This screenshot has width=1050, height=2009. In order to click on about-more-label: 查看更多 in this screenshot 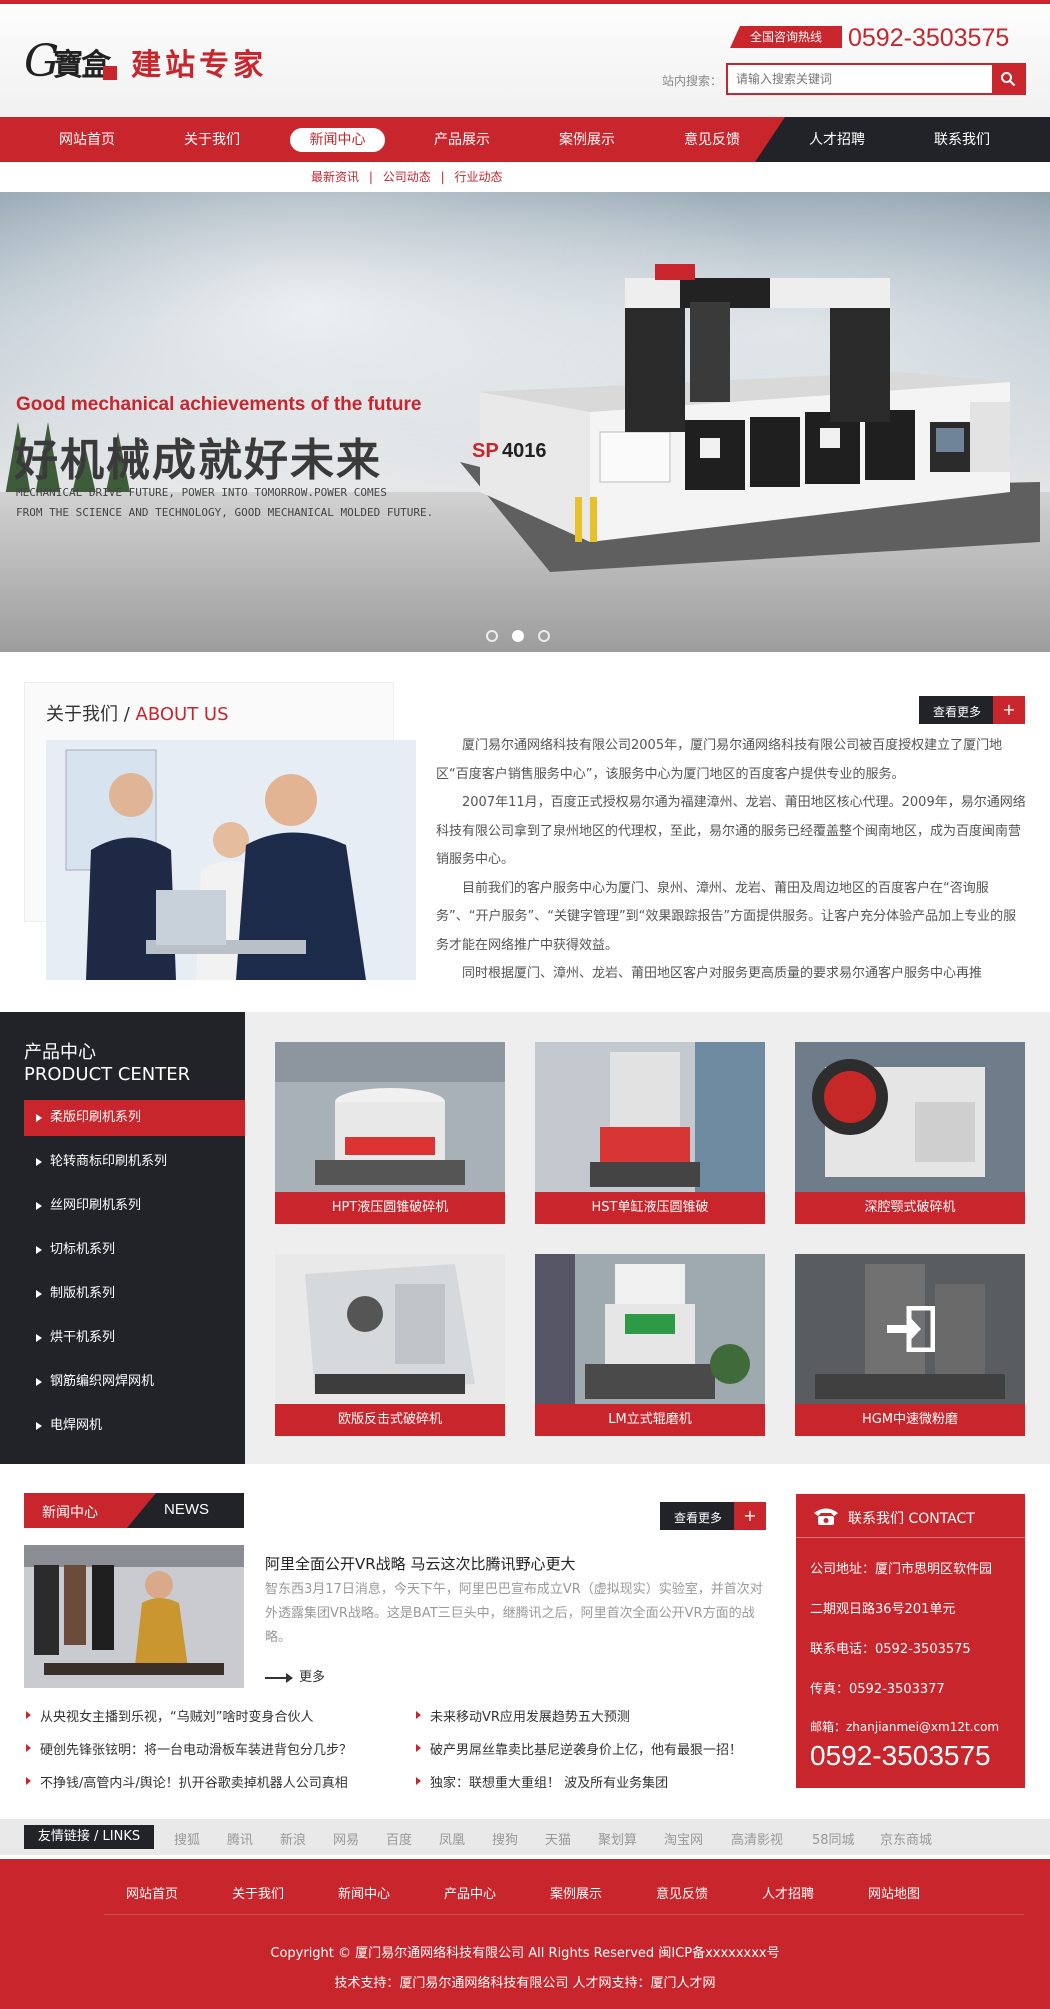, I will do `click(957, 712)`.